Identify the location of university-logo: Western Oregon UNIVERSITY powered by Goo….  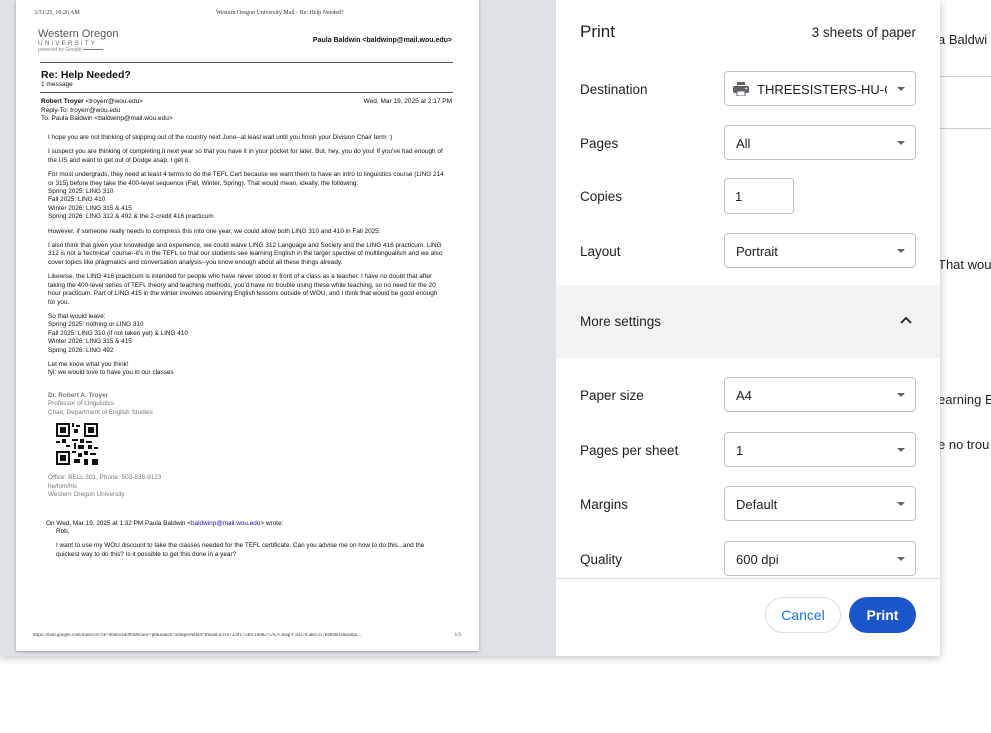
(83, 40).